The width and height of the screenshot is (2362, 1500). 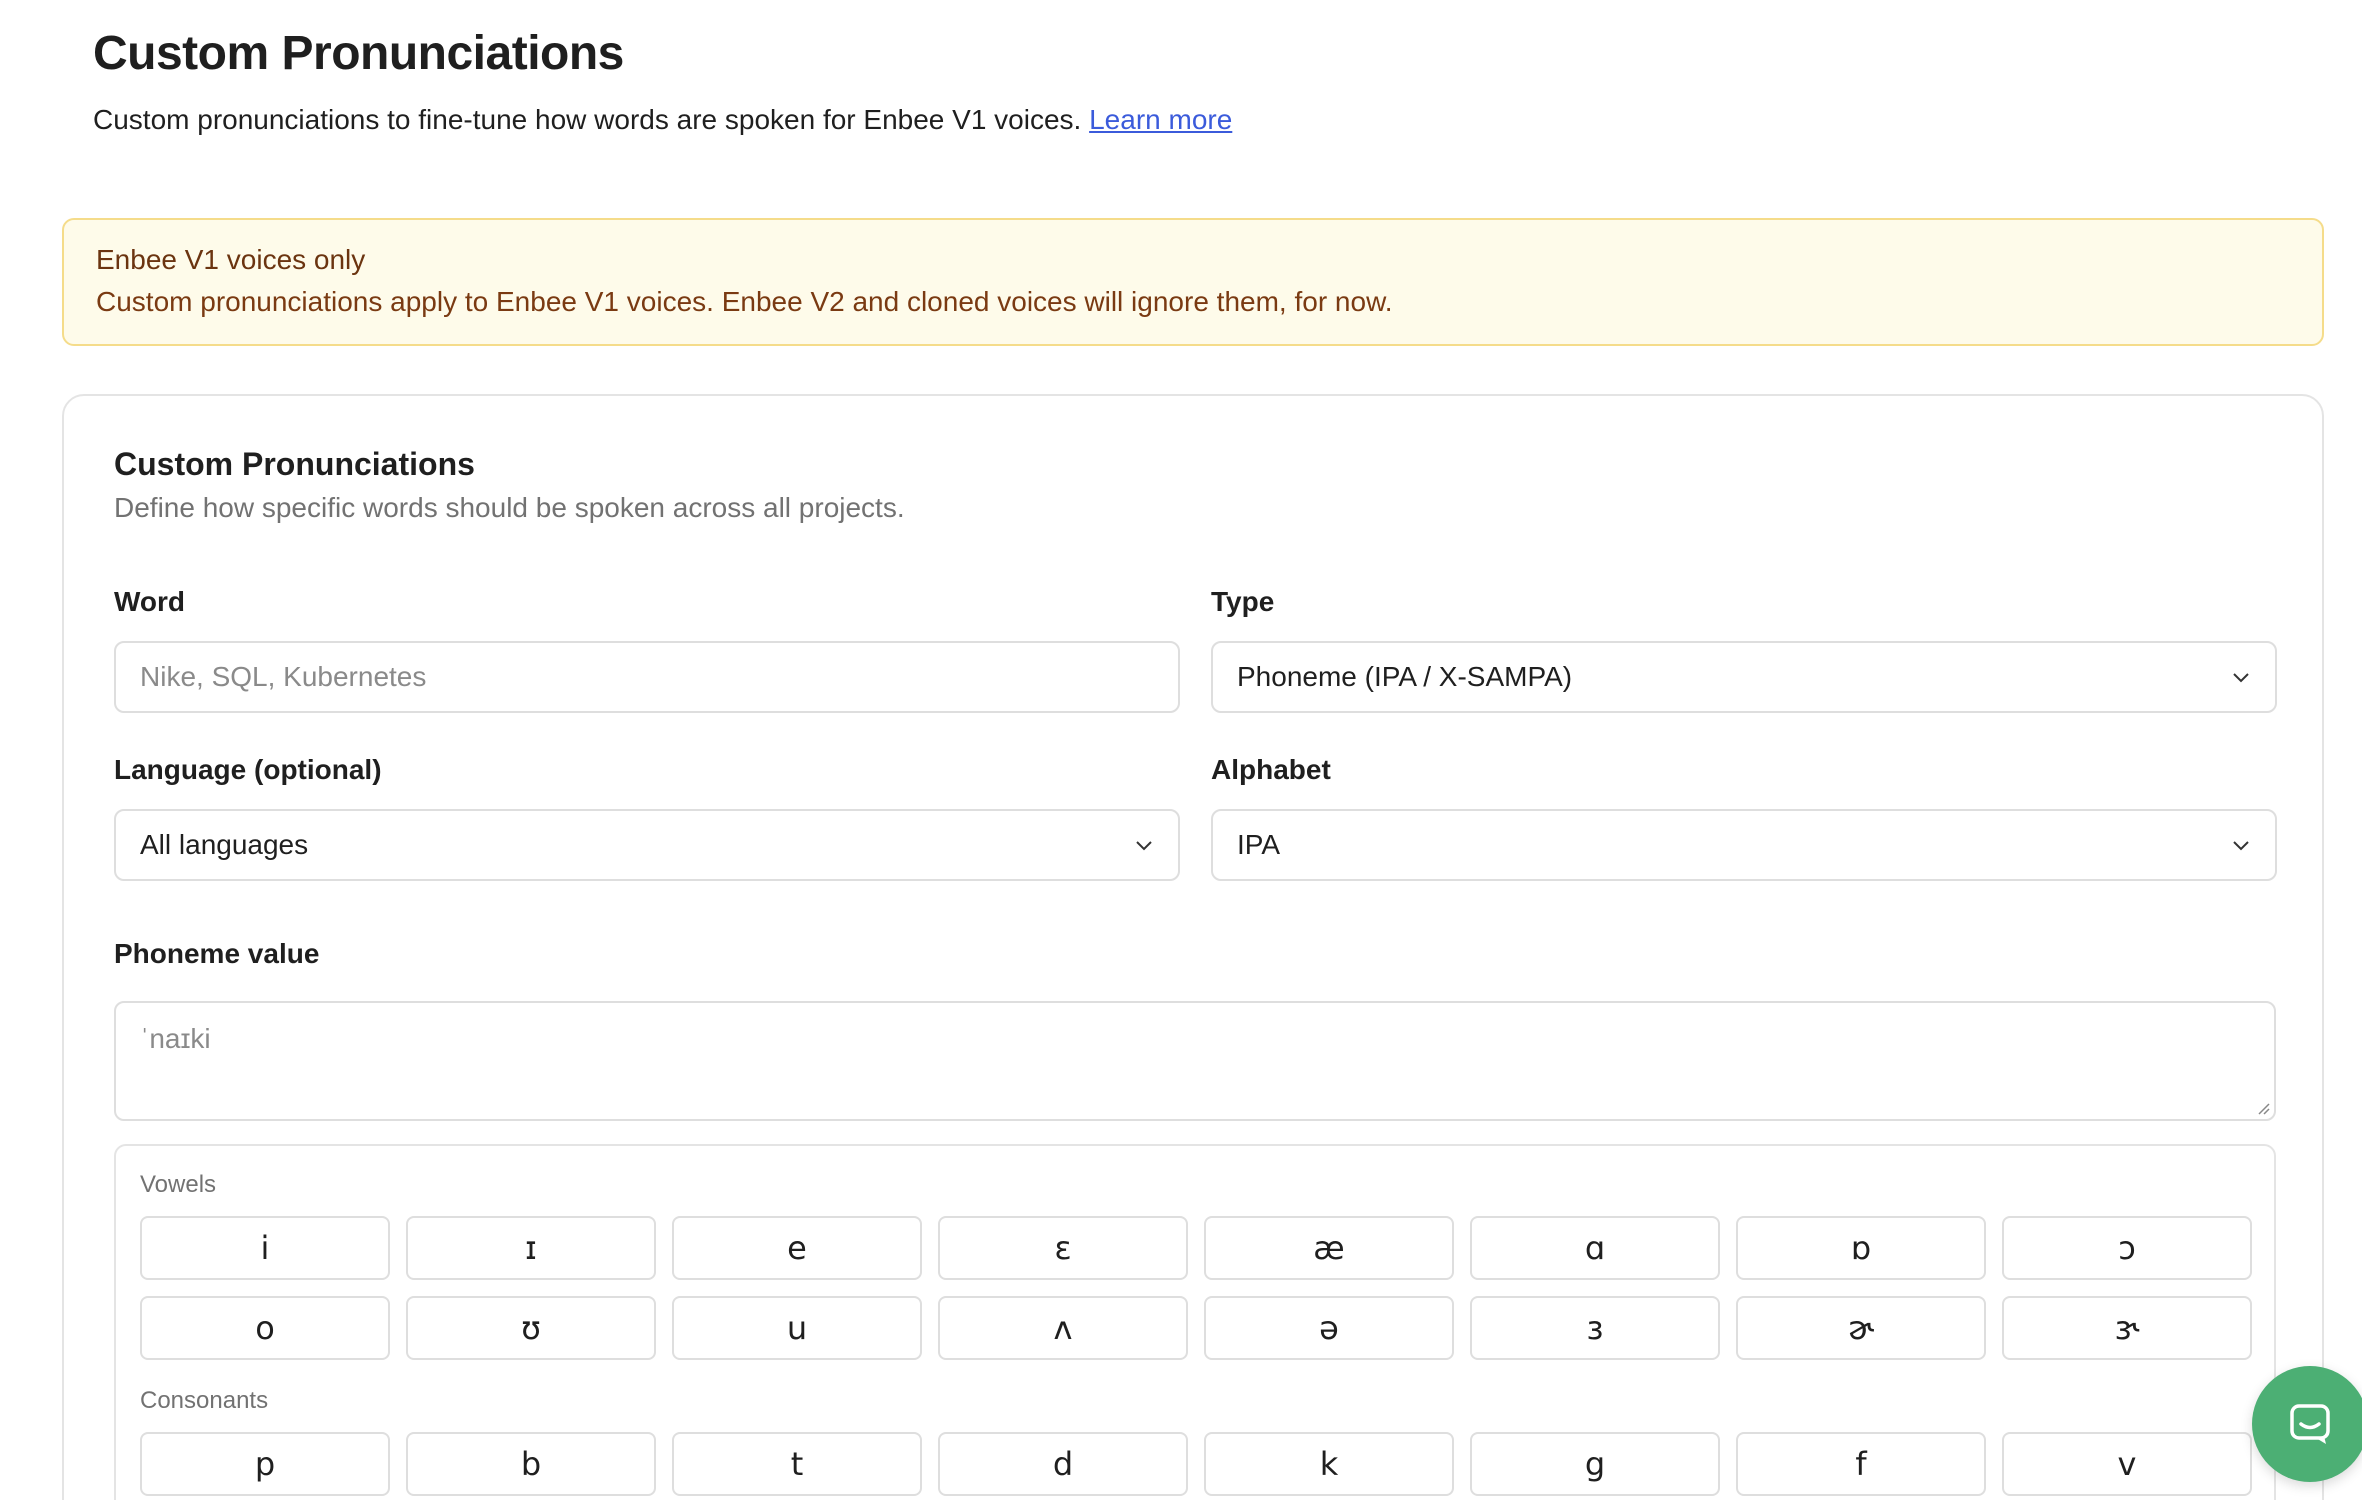 What do you see at coordinates (1595, 1464) in the screenshot?
I see `ipa-key: g` at bounding box center [1595, 1464].